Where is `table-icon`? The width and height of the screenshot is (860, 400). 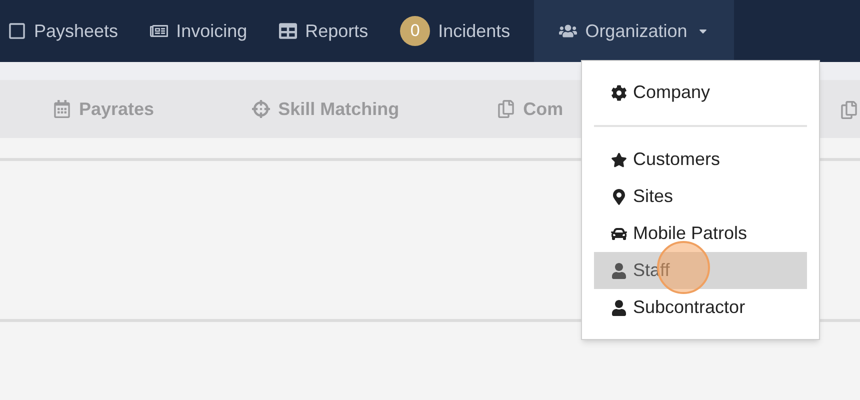 table-icon is located at coordinates (288, 31).